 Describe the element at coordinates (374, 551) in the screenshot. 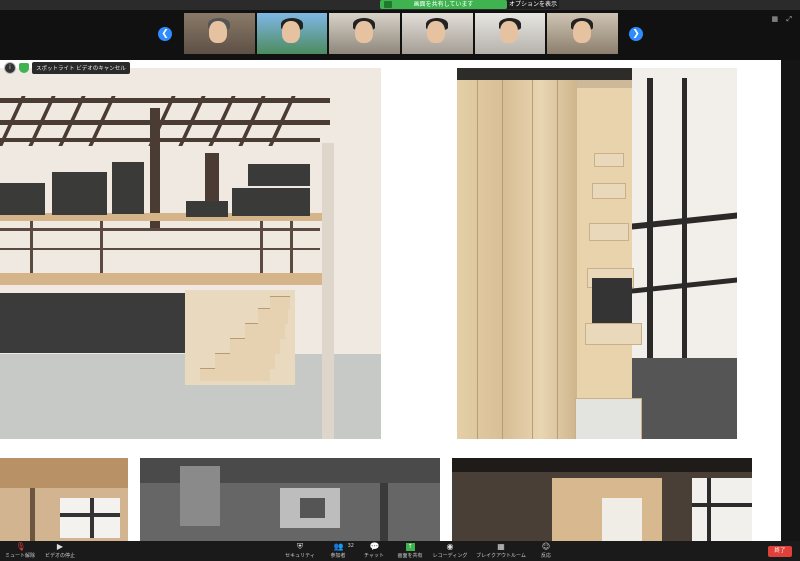

I see `chat-button: 💬 チャット` at that location.